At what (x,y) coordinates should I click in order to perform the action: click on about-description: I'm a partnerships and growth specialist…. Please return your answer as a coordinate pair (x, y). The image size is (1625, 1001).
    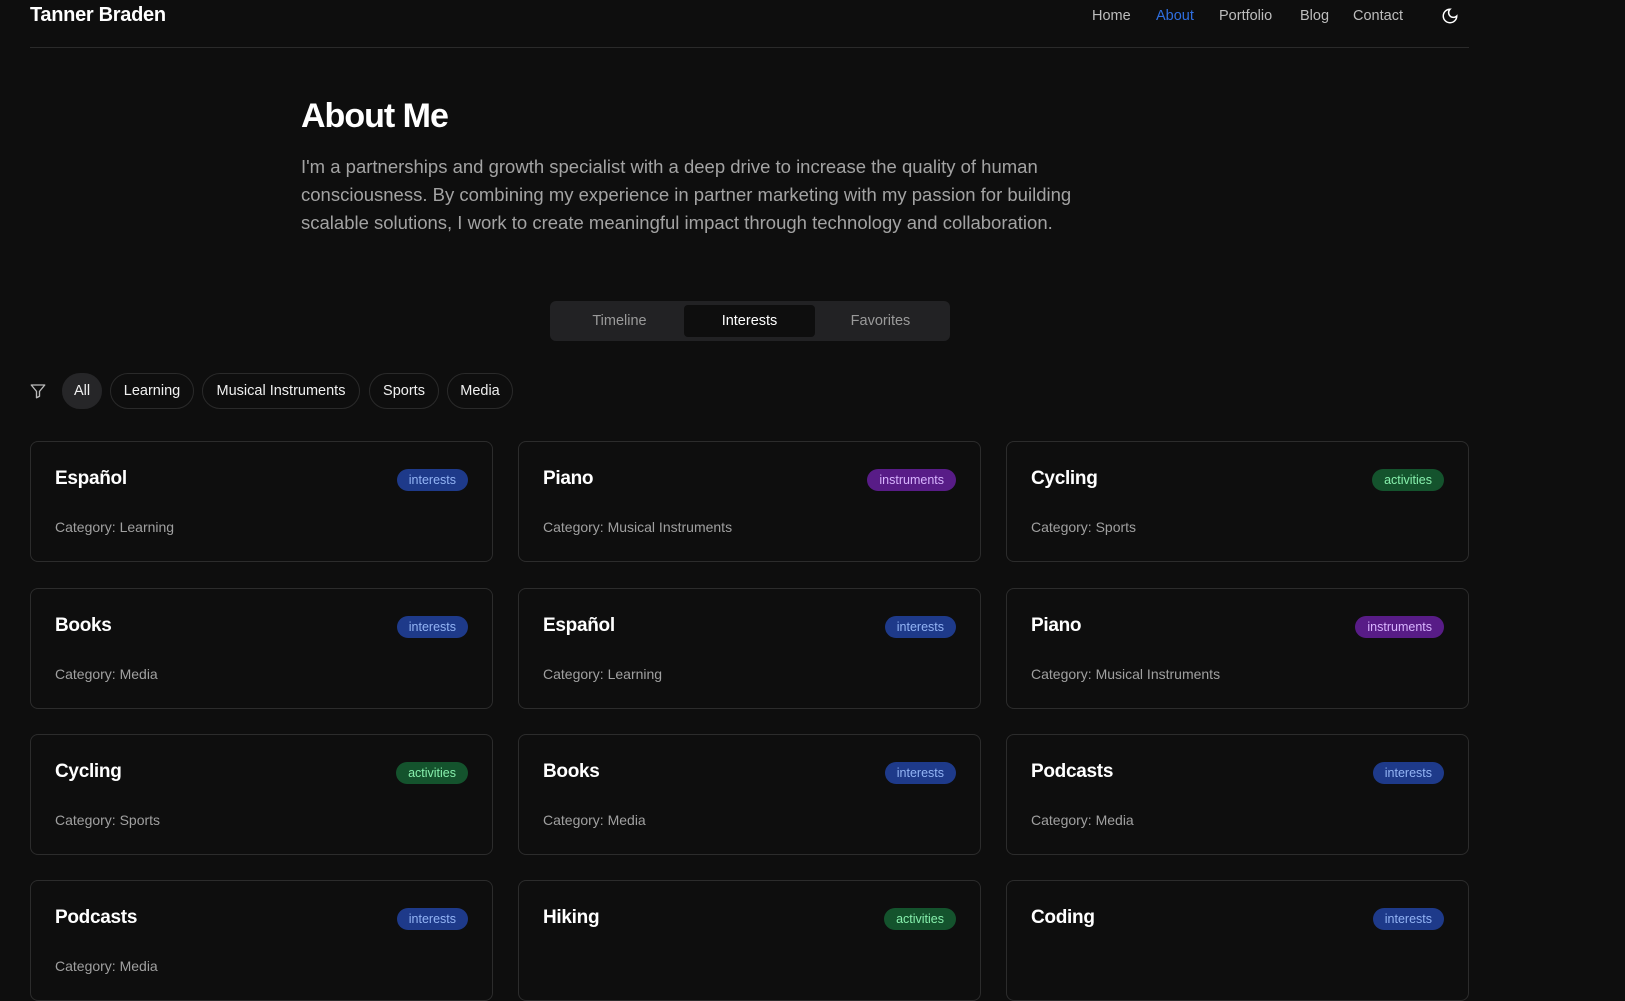
    Looking at the image, I should click on (686, 195).